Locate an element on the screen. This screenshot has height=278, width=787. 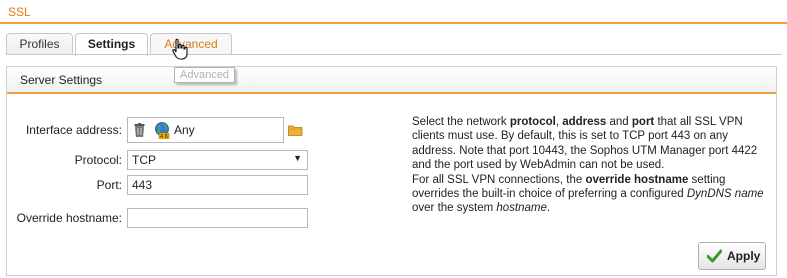
help-text-fragment: over the system is located at coordinates (454, 208).